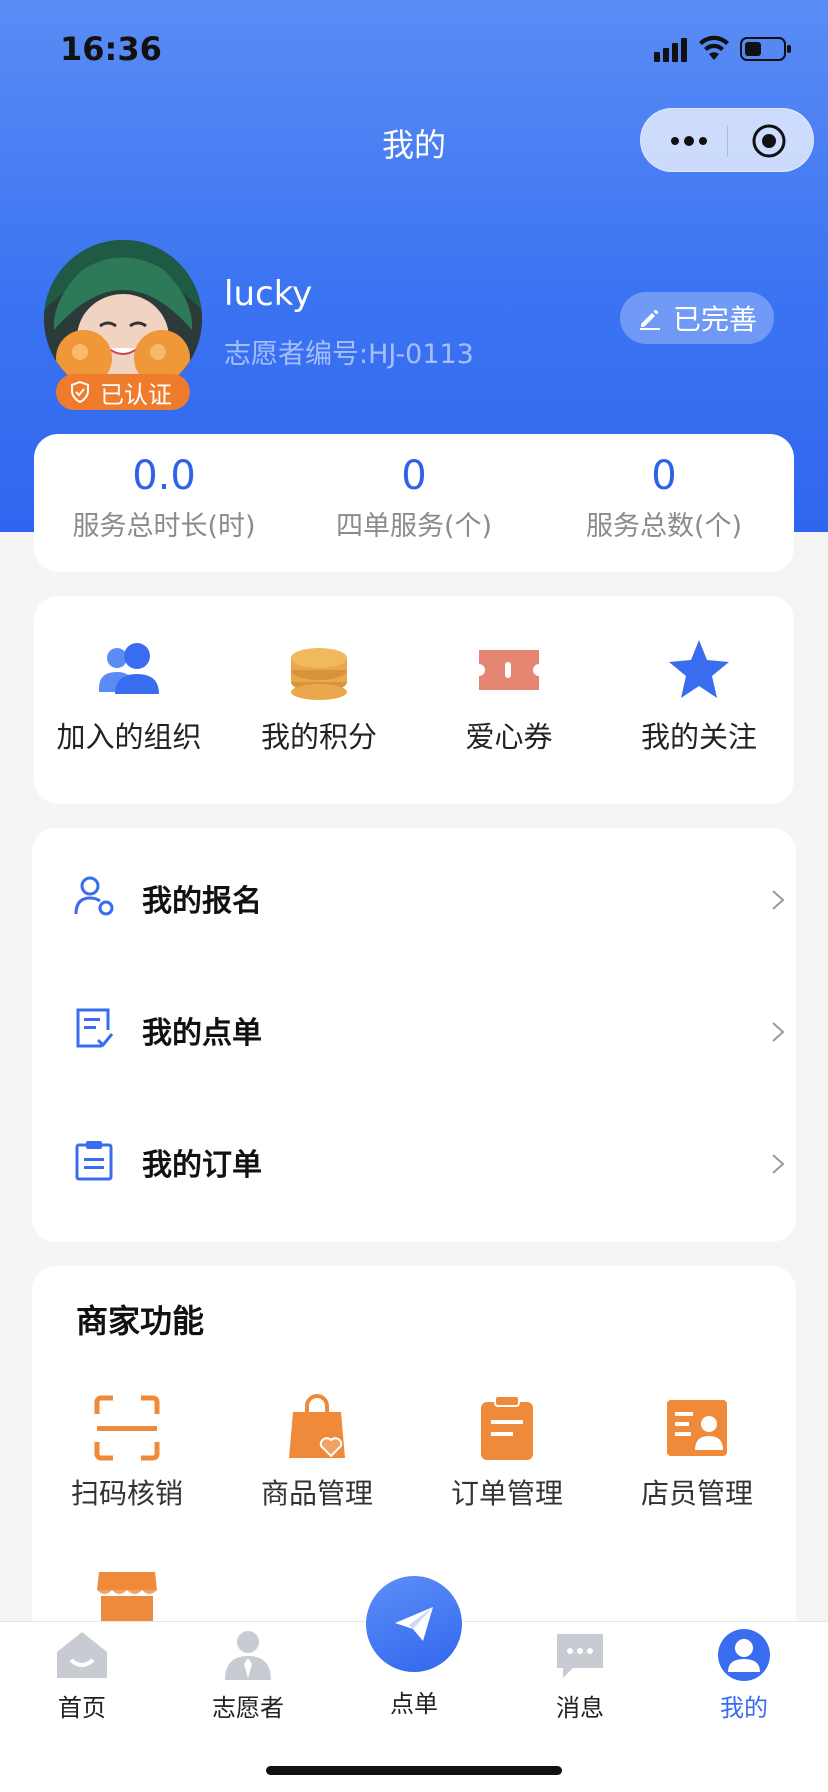 Image resolution: width=828 pixels, height=1792 pixels. I want to click on stat-label: 服务总数(个), so click(664, 526).